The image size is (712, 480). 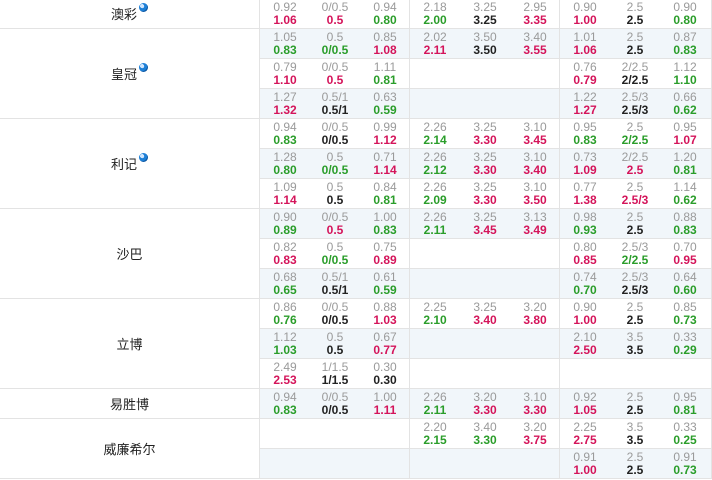 What do you see at coordinates (385, 253) in the screenshot?
I see `odds-cell: 0.75 0.89` at bounding box center [385, 253].